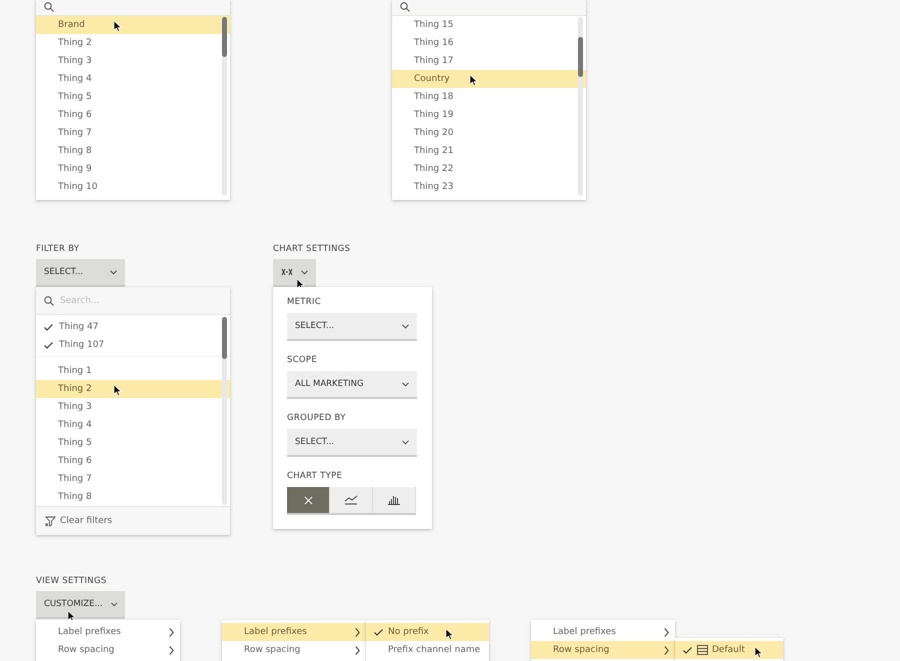 The image size is (900, 661). I want to click on select-field: ALL MARKETING, so click(352, 385).